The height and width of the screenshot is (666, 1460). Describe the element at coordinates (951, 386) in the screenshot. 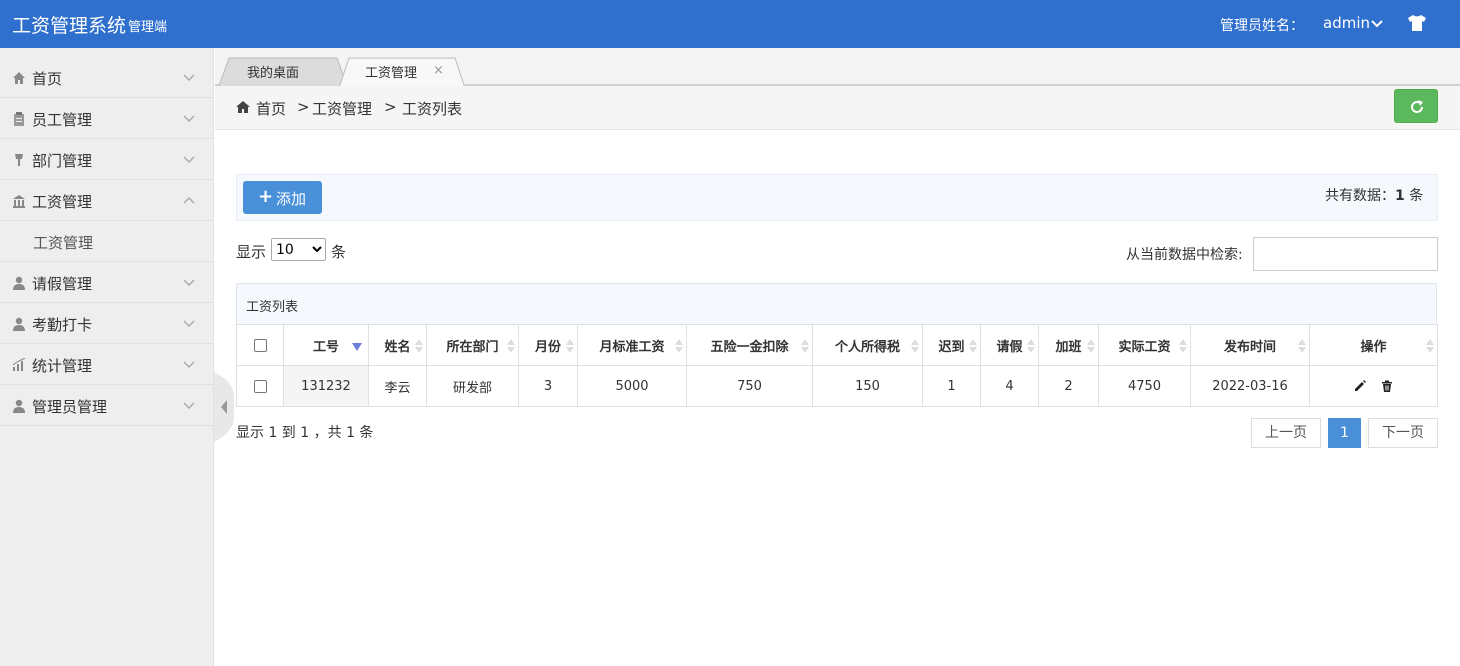

I see `cell-late: 1` at that location.